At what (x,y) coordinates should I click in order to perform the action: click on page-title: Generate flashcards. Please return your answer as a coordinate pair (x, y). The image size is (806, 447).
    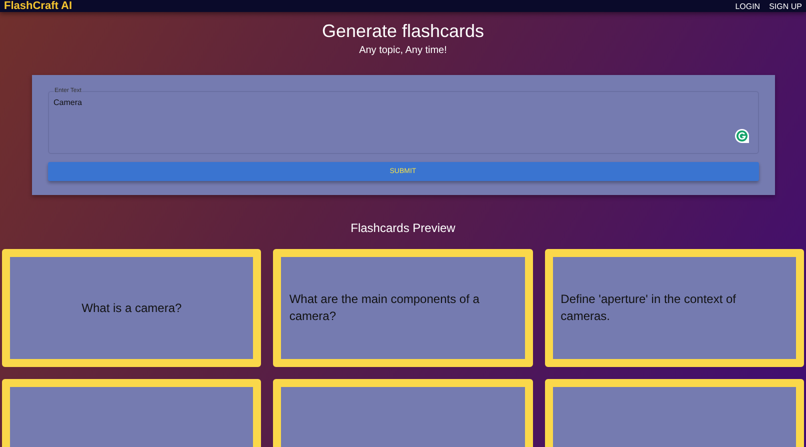
    Looking at the image, I should click on (403, 31).